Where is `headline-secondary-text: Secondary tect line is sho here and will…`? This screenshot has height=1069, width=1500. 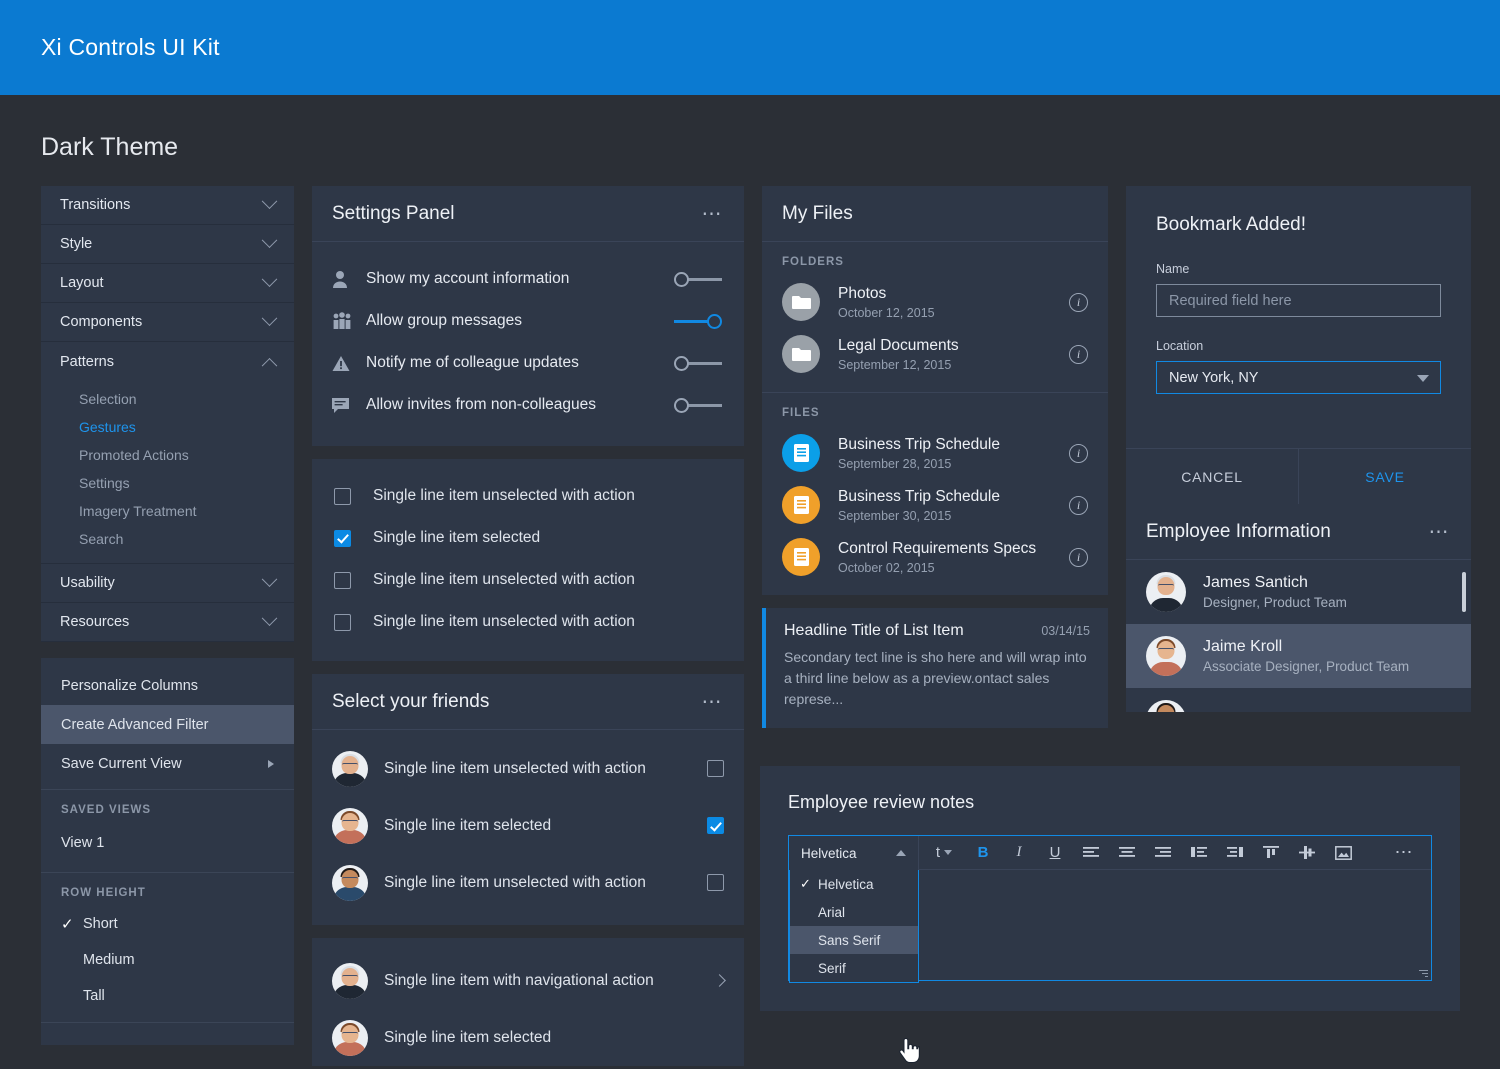
headline-secondary-text: Secondary tect line is sho here and will… is located at coordinates (935, 678).